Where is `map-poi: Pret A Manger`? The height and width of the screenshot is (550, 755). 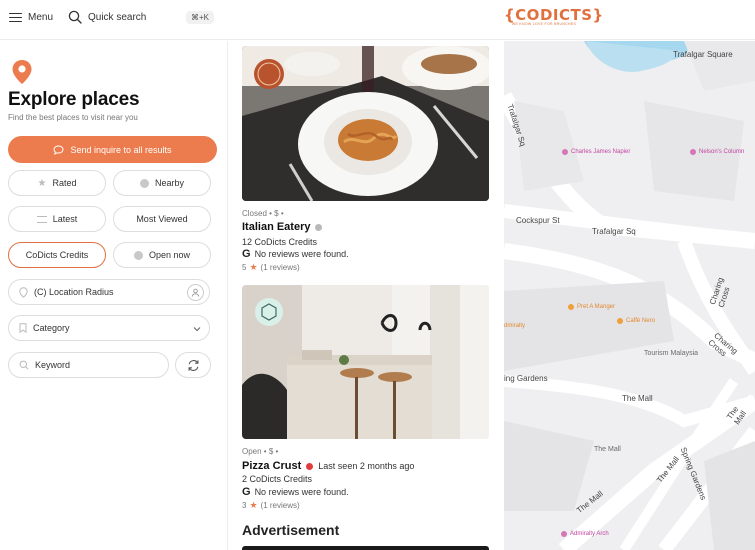 map-poi: Pret A Manger is located at coordinates (591, 307).